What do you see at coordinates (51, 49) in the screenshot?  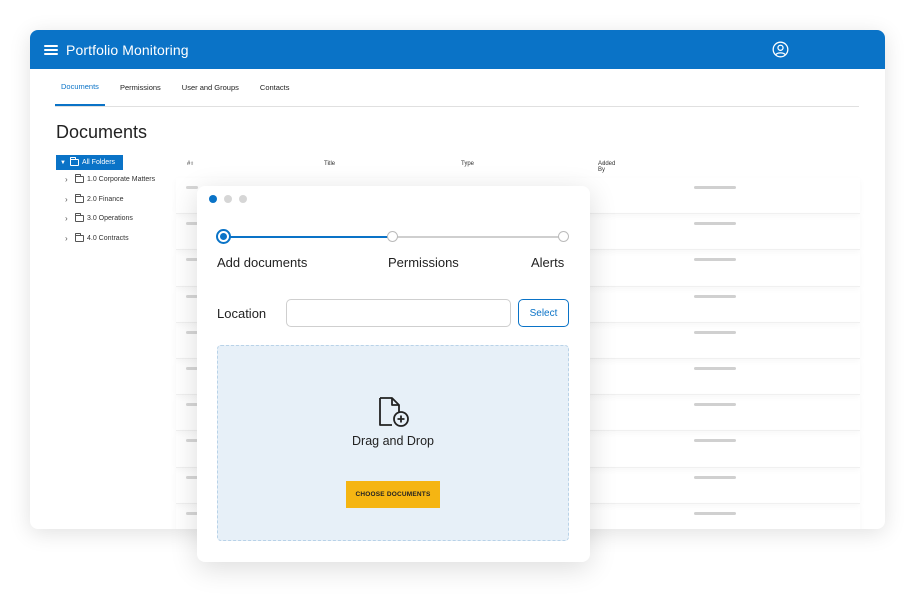 I see `hamburger-icon` at bounding box center [51, 49].